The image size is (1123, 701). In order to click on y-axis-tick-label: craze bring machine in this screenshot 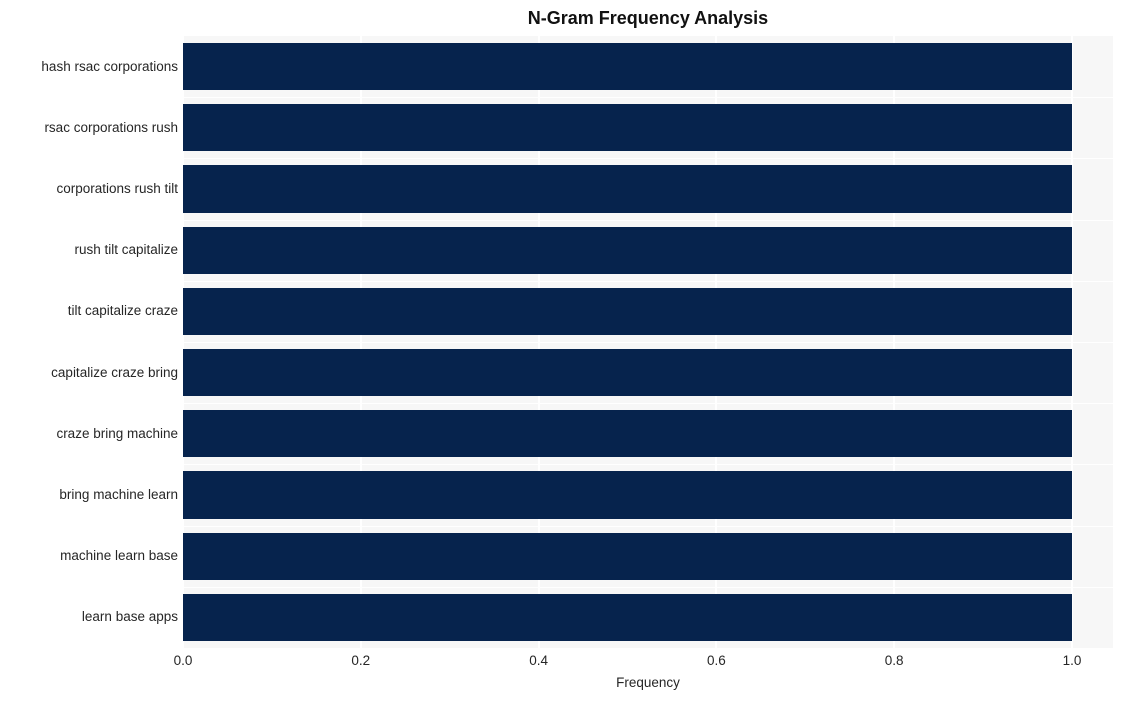, I will do `click(117, 433)`.